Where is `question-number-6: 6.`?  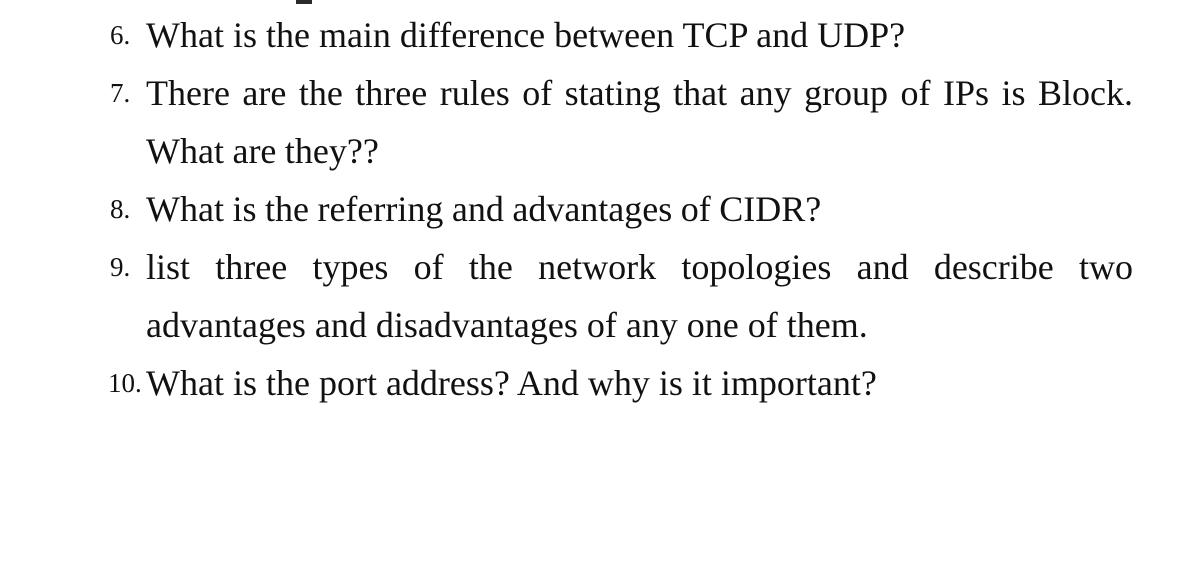
question-number-6: 6. is located at coordinates (120, 35).